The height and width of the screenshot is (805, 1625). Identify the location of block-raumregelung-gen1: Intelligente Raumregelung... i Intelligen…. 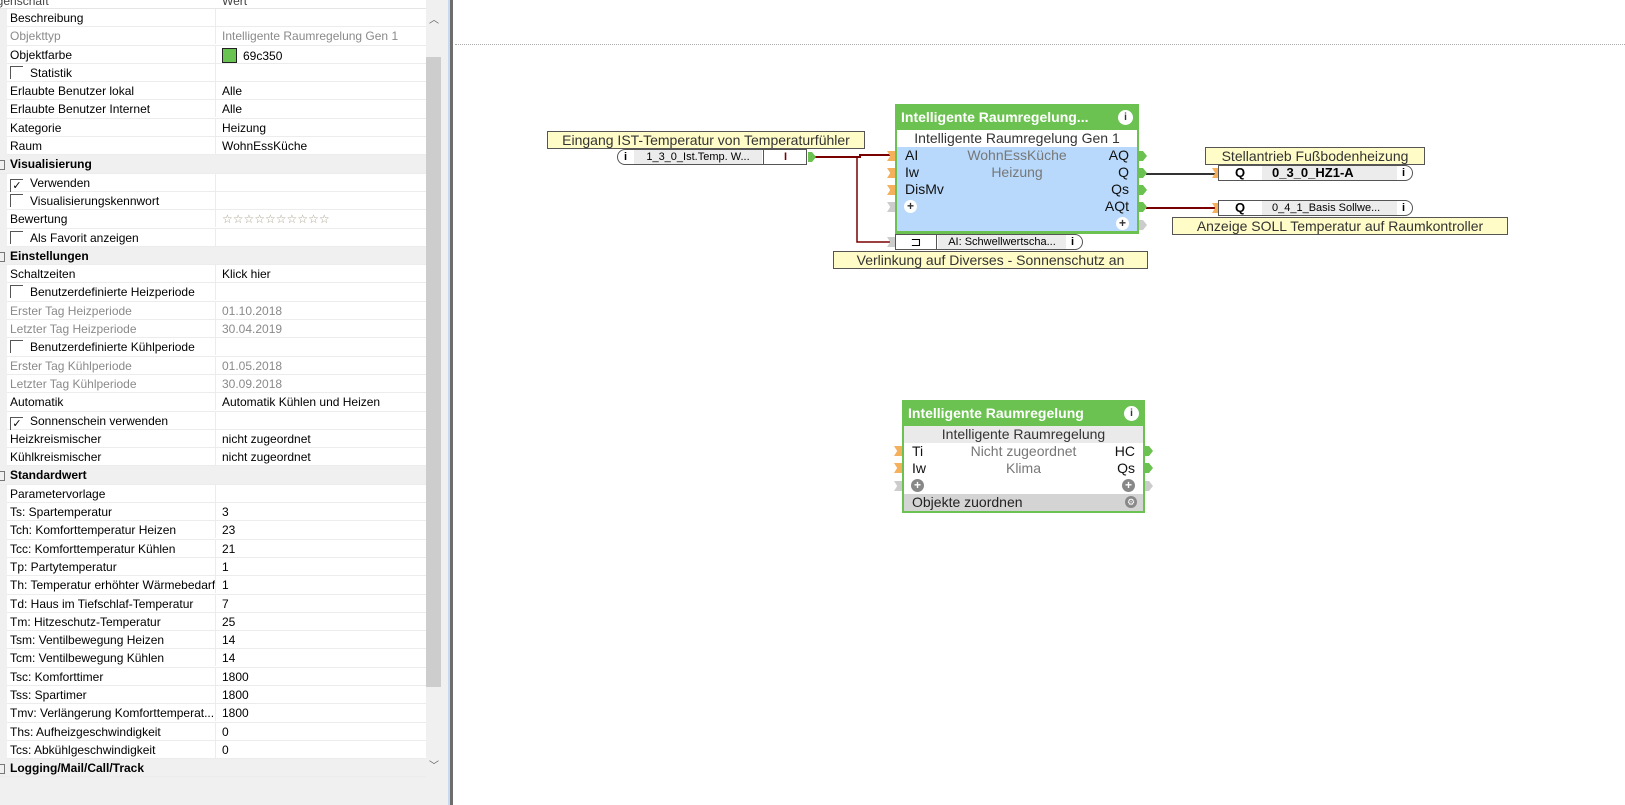
(1017, 169).